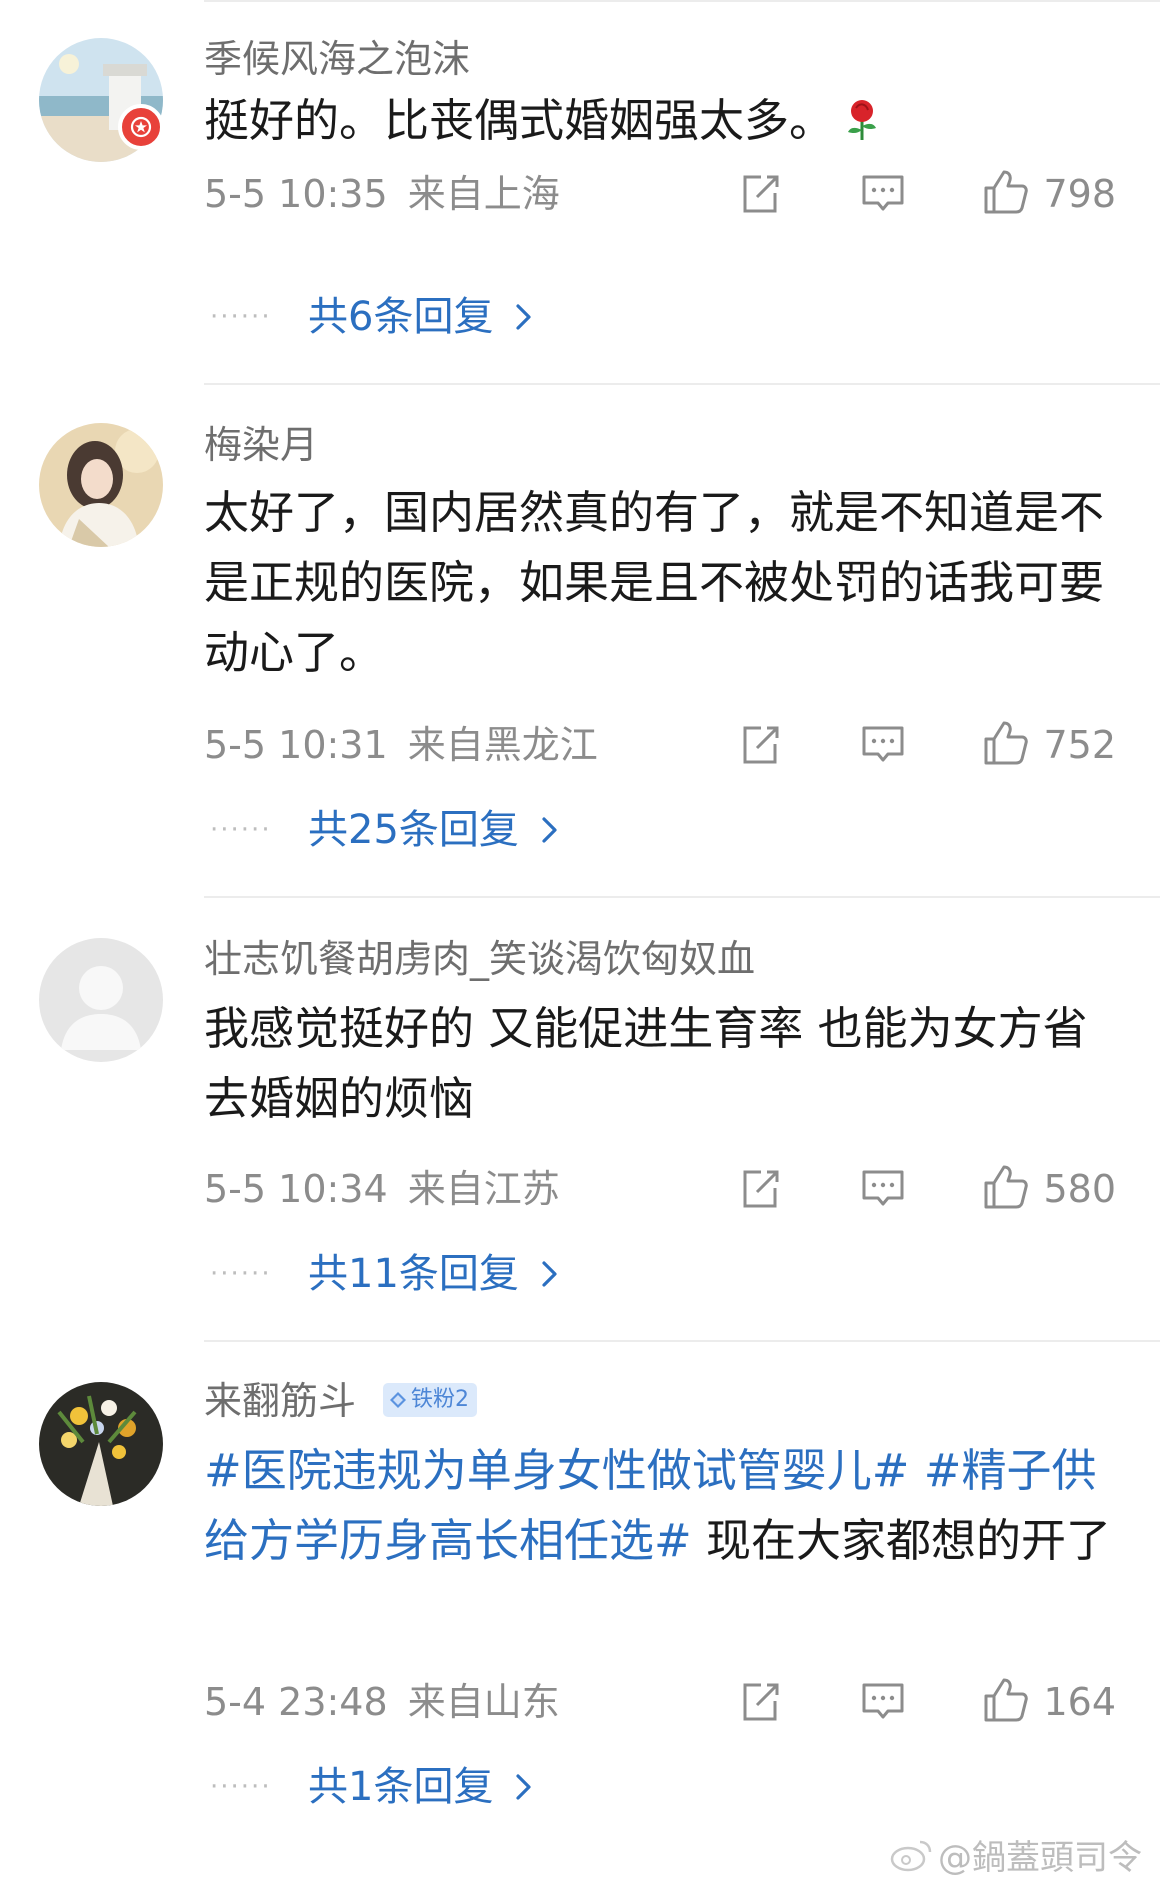  I want to click on username: 壮志饥餐胡虏肉_笑谈渴饮匈奴血, so click(479, 959).